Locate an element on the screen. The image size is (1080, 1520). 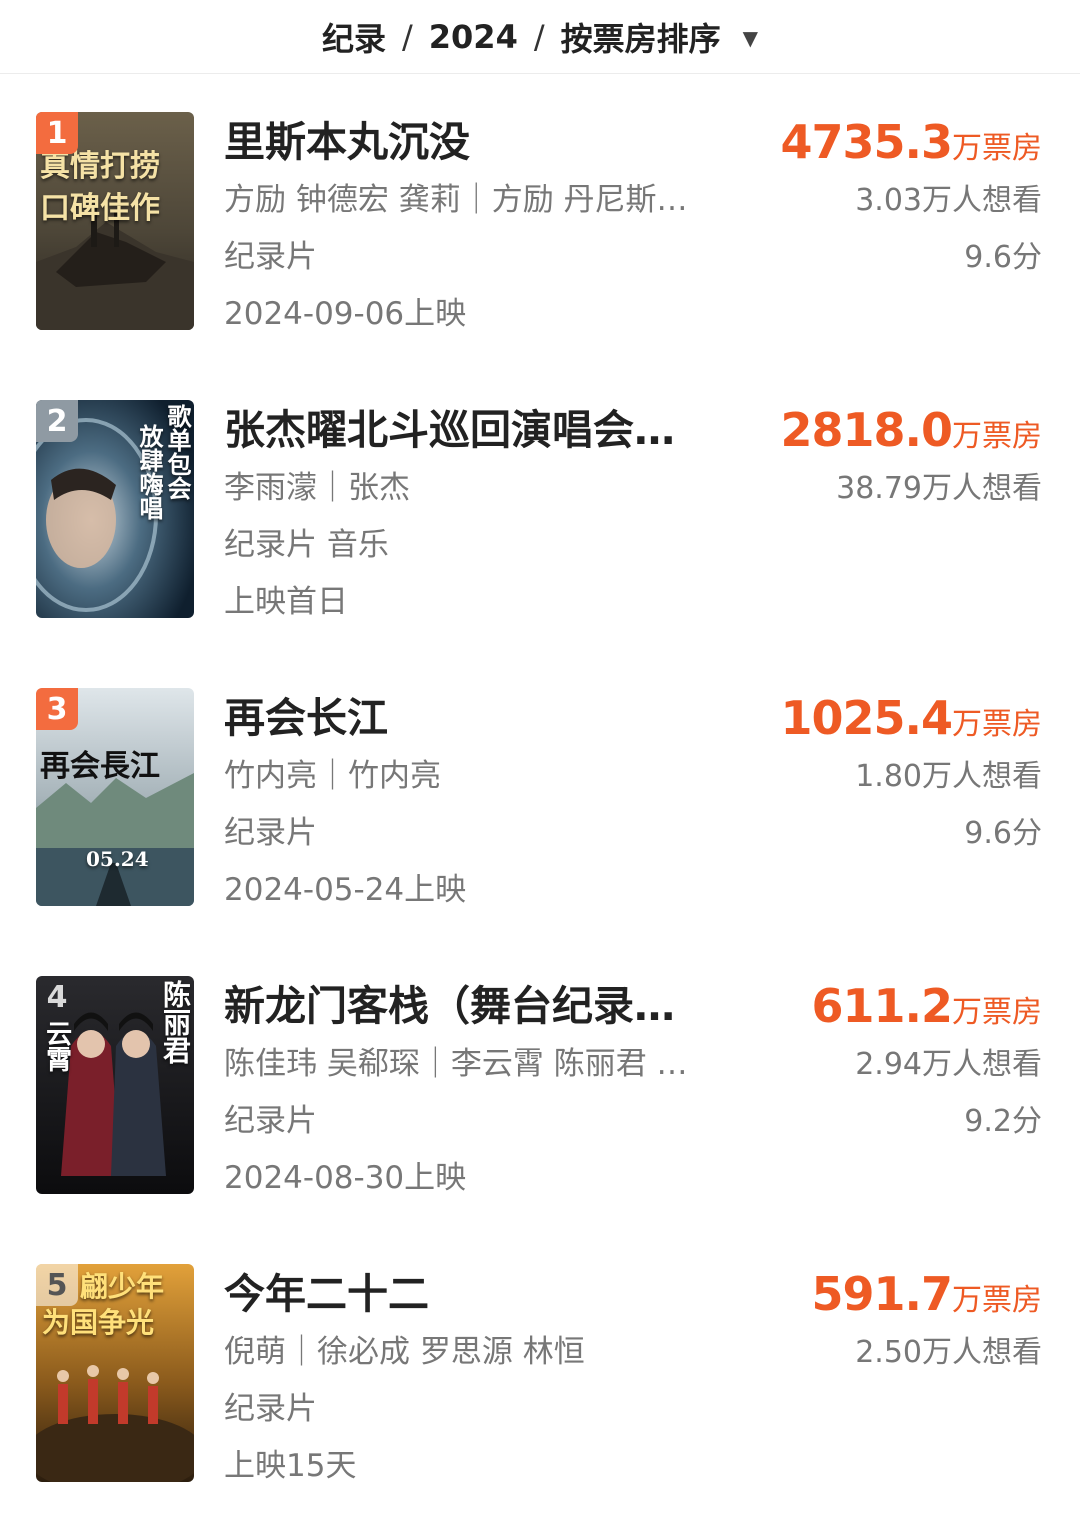
movie-poster: 真情打捞 口碑佳作 1 is located at coordinates (115, 221).